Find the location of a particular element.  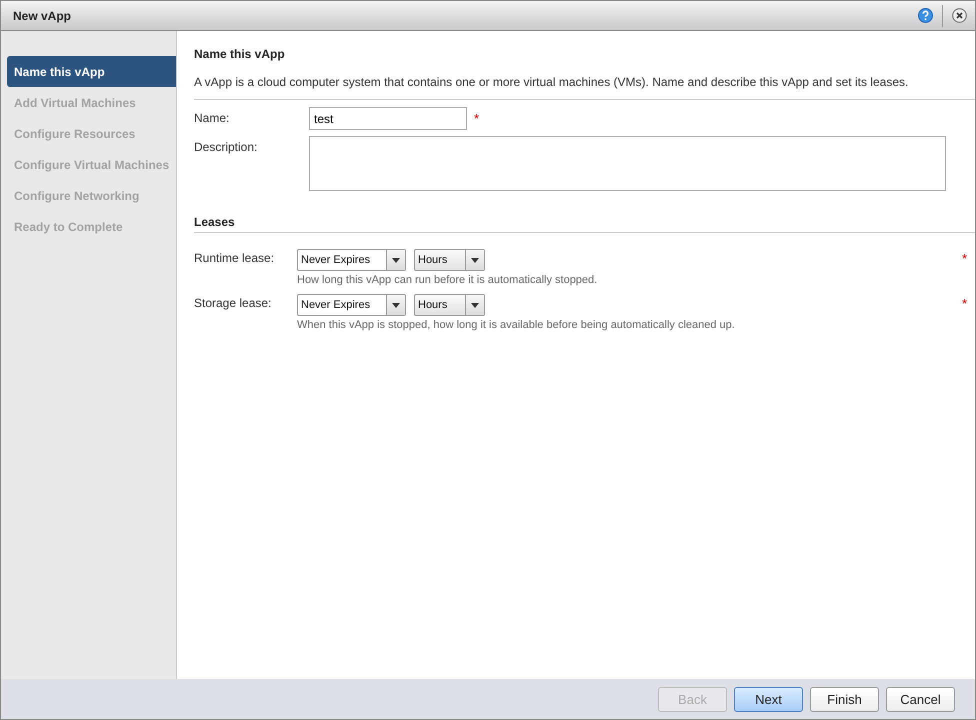

wizard-button: Next is located at coordinates (768, 699).